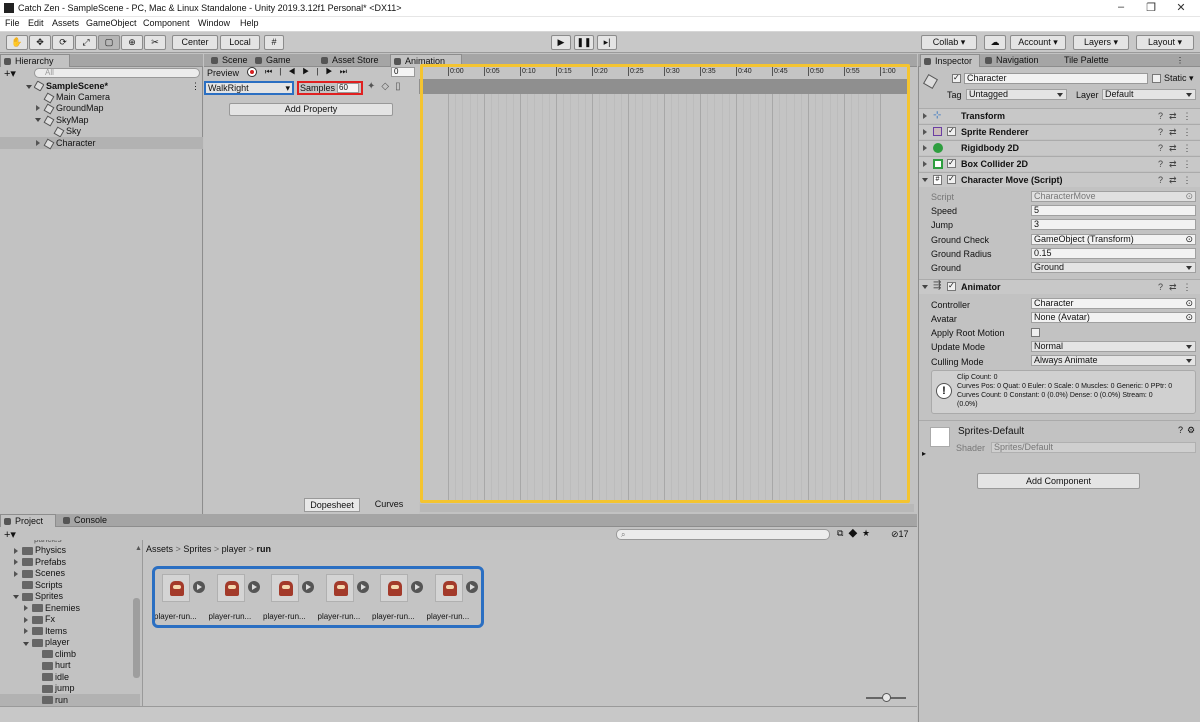  What do you see at coordinates (1059, 115) in the screenshot?
I see `component-transform: ⊹ Transform ?⇄⋮` at bounding box center [1059, 115].